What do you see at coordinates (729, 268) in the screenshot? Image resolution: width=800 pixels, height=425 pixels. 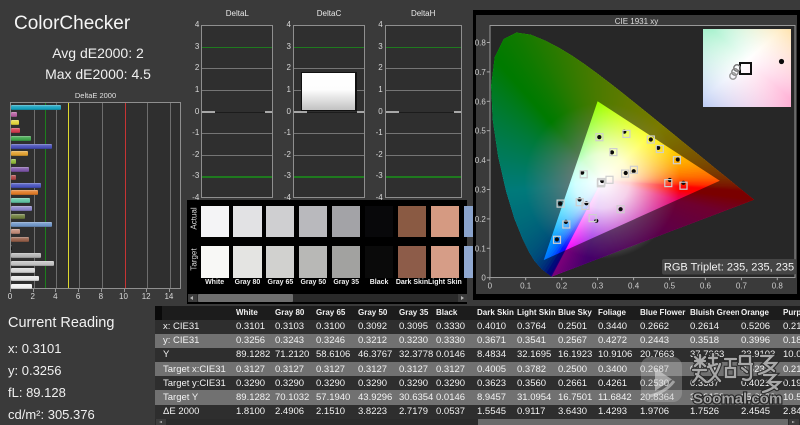 I see `svg-text: RGB Triplet: 235, 235, 235` at bounding box center [729, 268].